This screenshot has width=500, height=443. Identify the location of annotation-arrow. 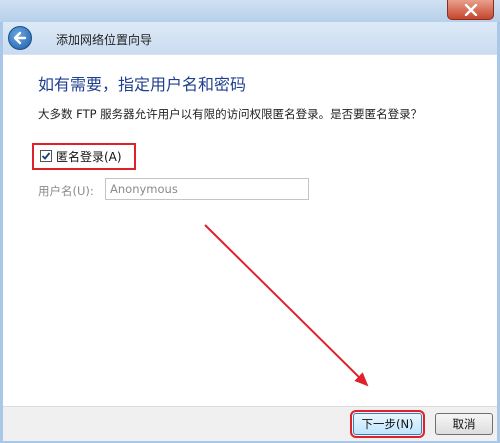
(286, 305).